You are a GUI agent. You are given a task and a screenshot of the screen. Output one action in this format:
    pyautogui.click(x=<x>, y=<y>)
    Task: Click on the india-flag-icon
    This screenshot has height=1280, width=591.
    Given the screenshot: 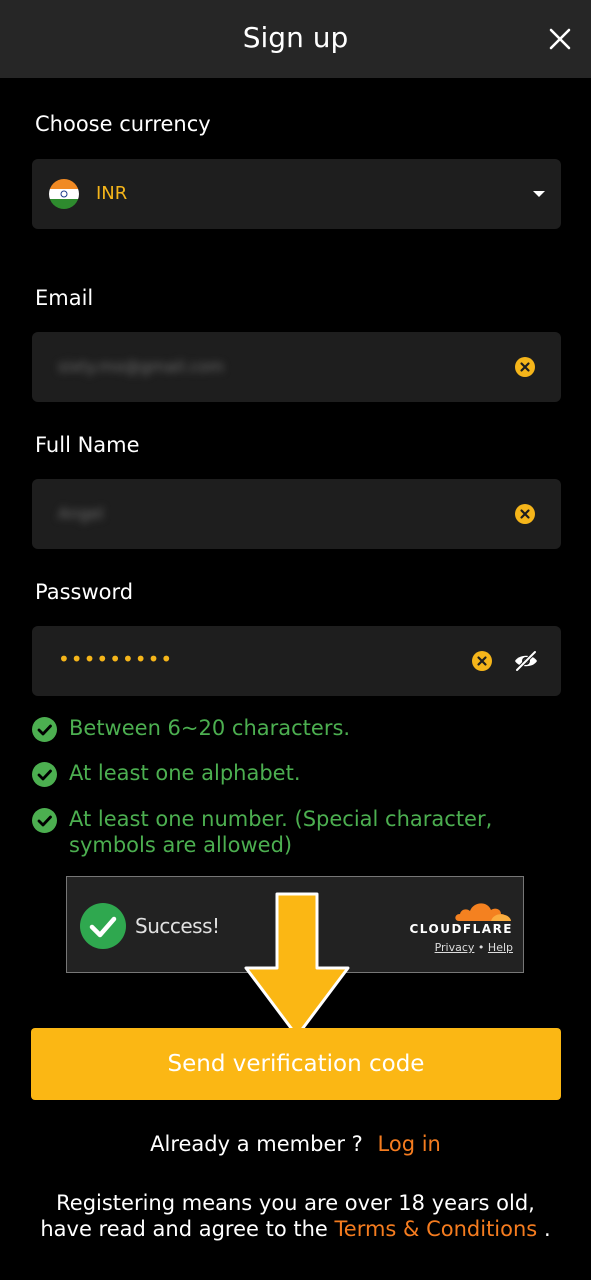 What is the action you would take?
    pyautogui.click(x=64, y=194)
    